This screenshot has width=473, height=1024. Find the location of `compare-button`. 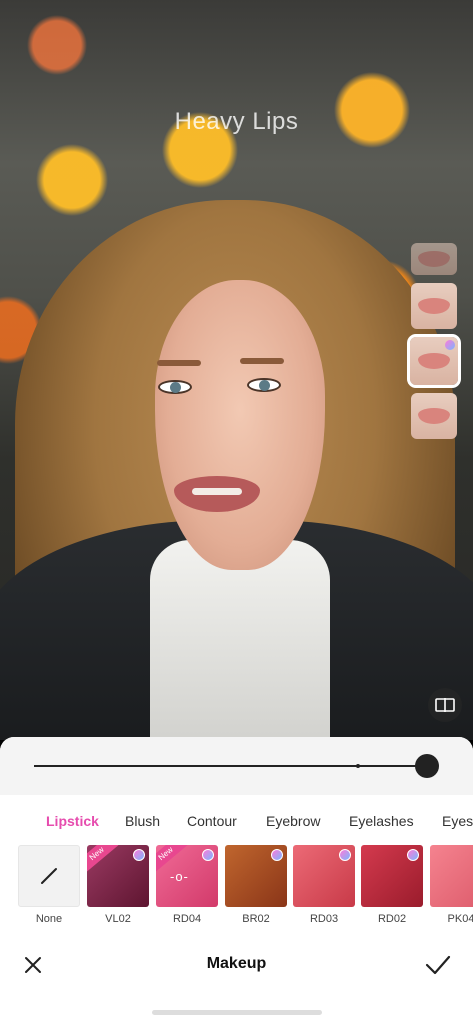

compare-button is located at coordinates (445, 705).